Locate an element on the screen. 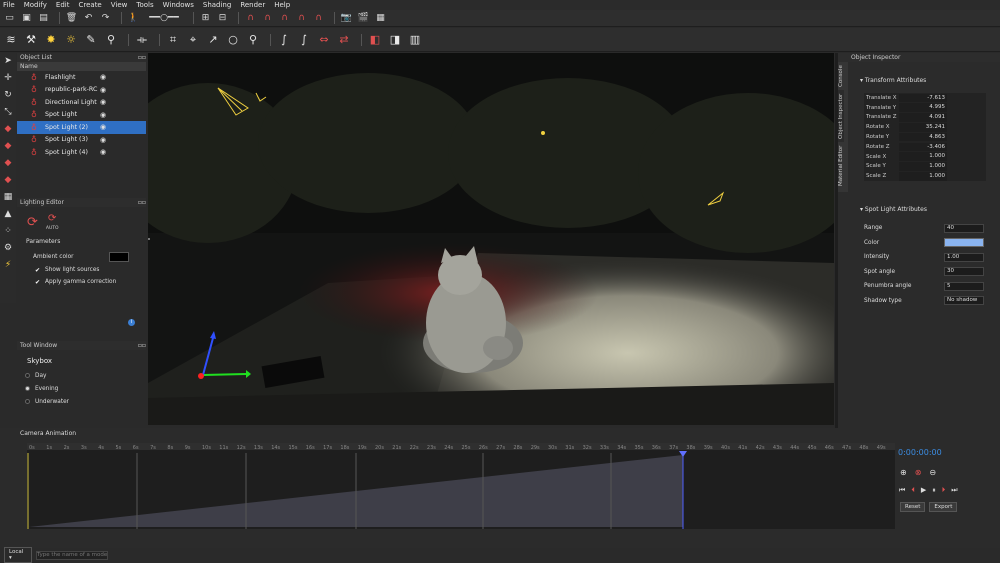  scale-icon: ⤡ is located at coordinates (8, 112).